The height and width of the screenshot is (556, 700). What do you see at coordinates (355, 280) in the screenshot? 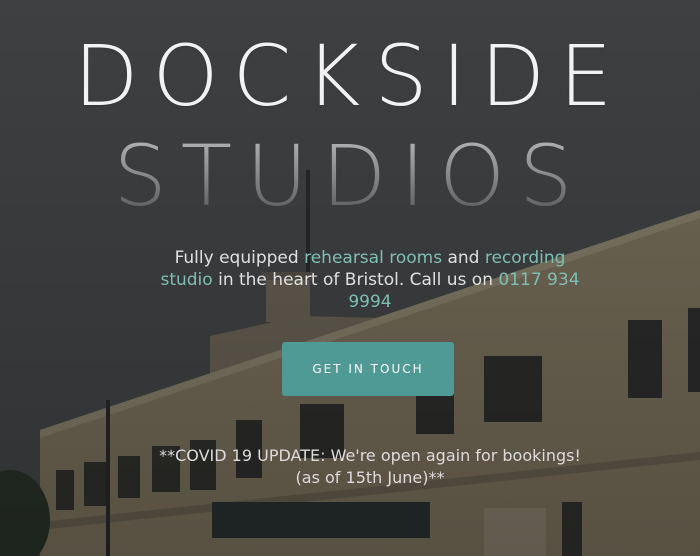
I see `tagline-text: in the heart of Bristol. Call us on` at bounding box center [355, 280].